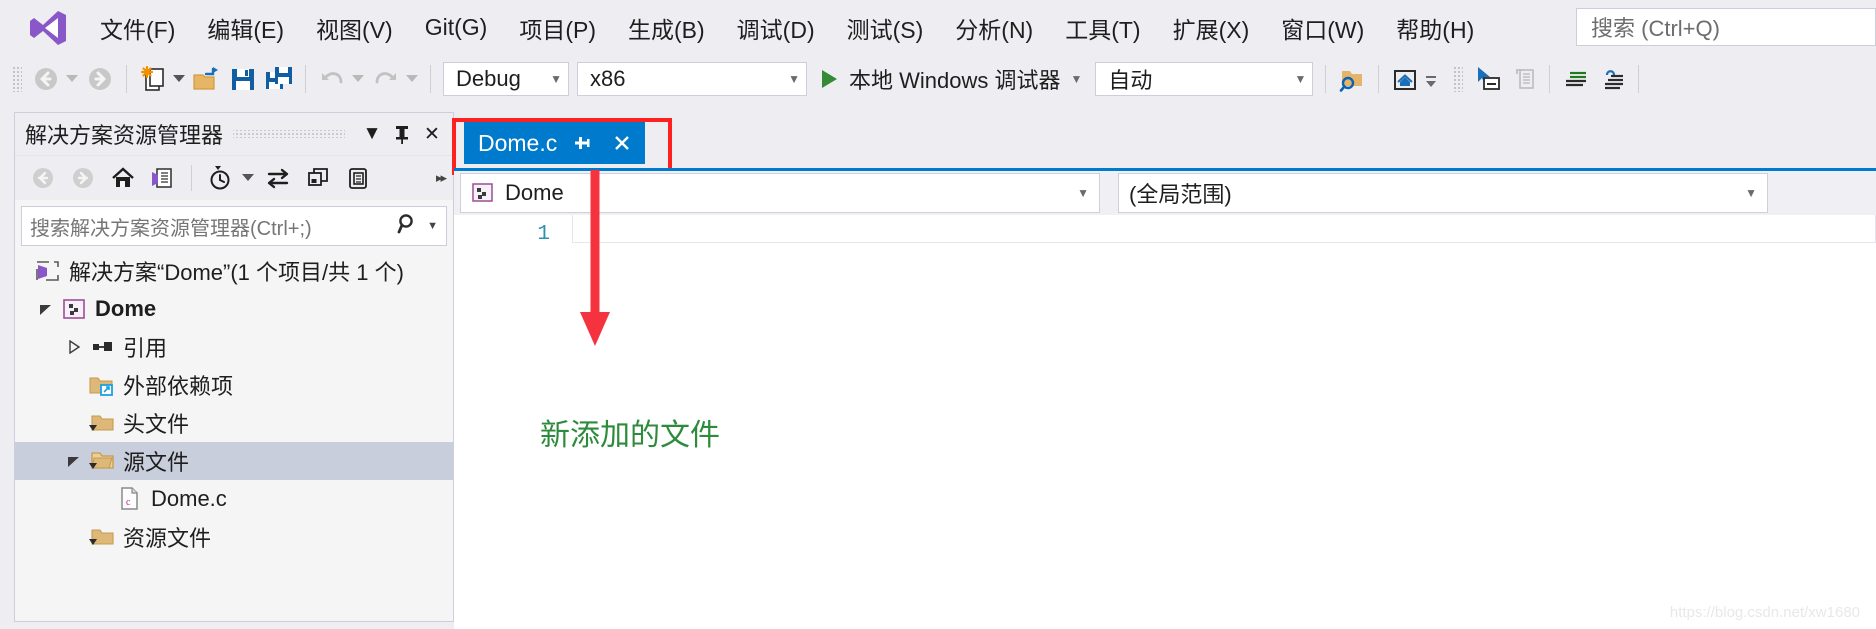  What do you see at coordinates (220, 178) in the screenshot?
I see `pending-changes-icon` at bounding box center [220, 178].